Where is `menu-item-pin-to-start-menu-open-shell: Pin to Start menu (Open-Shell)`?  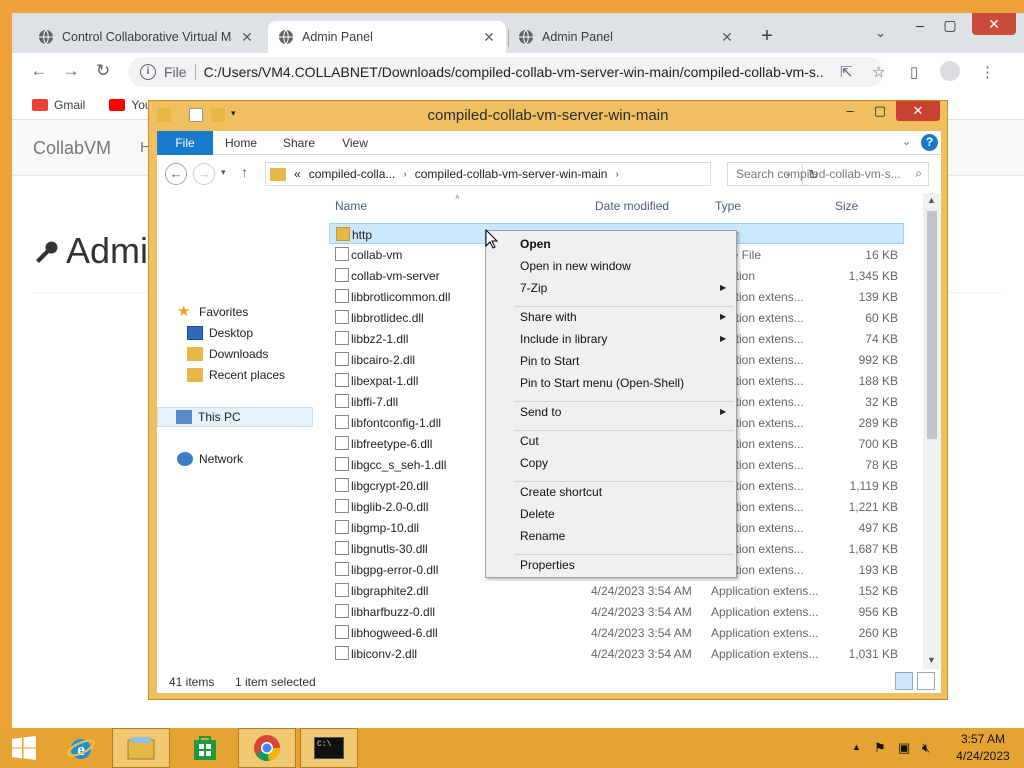 menu-item-pin-to-start-menu-open-shell: Pin to Start menu (Open-Shell) is located at coordinates (602, 383).